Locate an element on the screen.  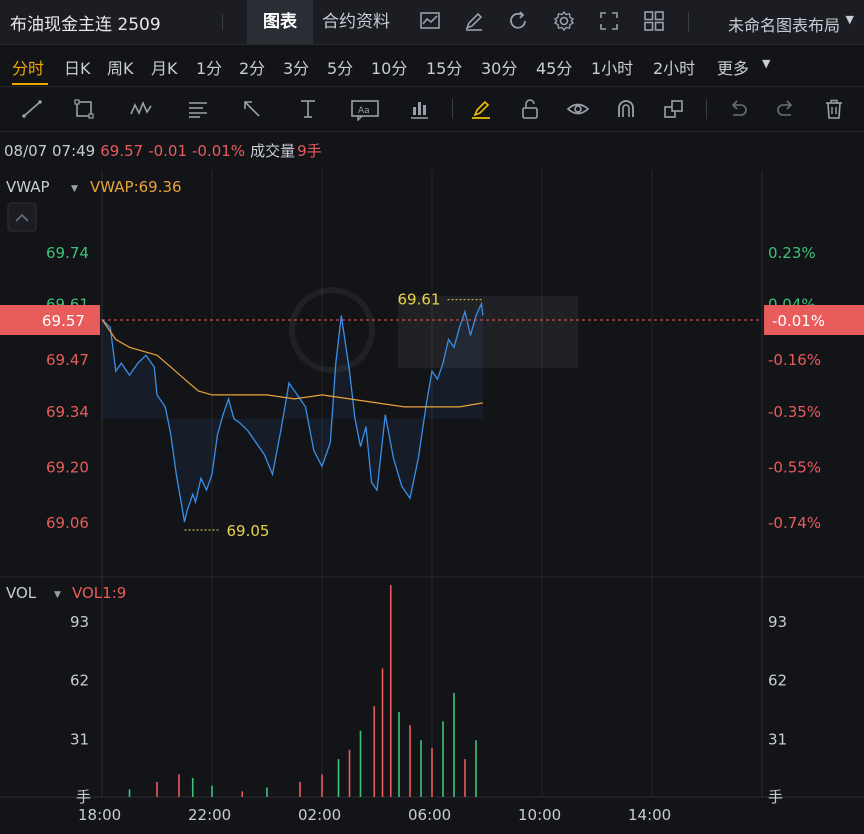
period-2hour: 2小时 is located at coordinates (674, 67).